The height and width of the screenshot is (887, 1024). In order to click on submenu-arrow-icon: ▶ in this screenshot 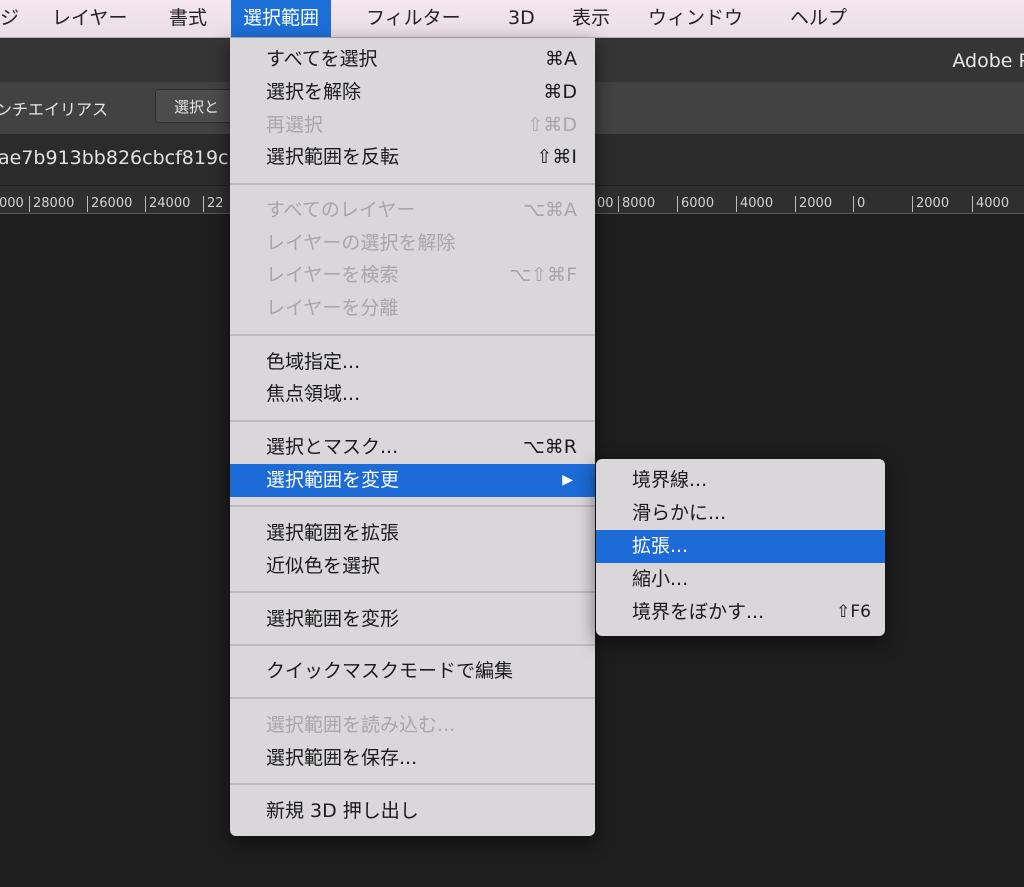, I will do `click(567, 480)`.